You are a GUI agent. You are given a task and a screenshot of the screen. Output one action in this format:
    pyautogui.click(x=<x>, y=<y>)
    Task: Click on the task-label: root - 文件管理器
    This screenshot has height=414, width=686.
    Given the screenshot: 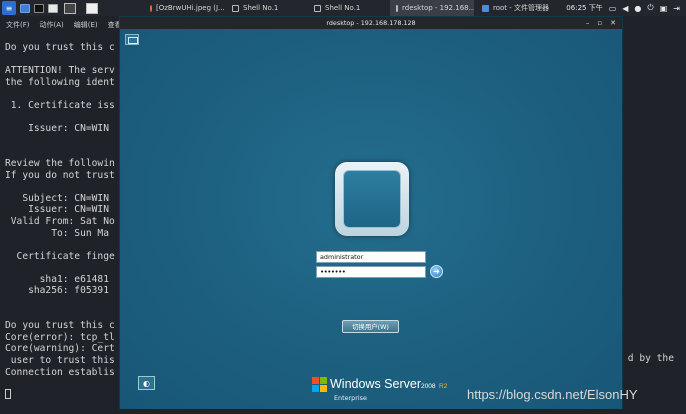 What is the action you would take?
    pyautogui.click(x=521, y=8)
    